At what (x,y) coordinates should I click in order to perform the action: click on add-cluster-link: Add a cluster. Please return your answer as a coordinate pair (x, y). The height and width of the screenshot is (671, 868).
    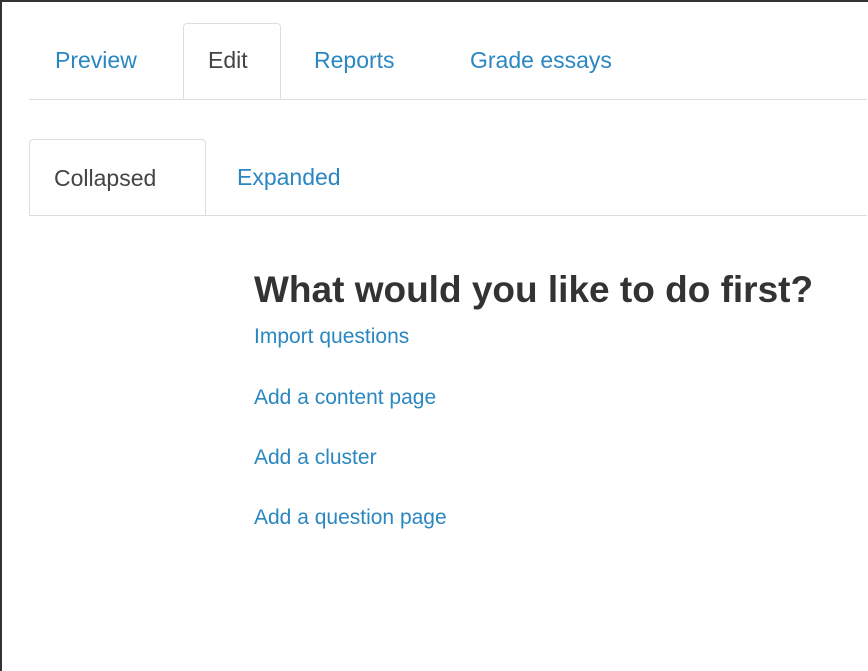
    Looking at the image, I should click on (315, 458).